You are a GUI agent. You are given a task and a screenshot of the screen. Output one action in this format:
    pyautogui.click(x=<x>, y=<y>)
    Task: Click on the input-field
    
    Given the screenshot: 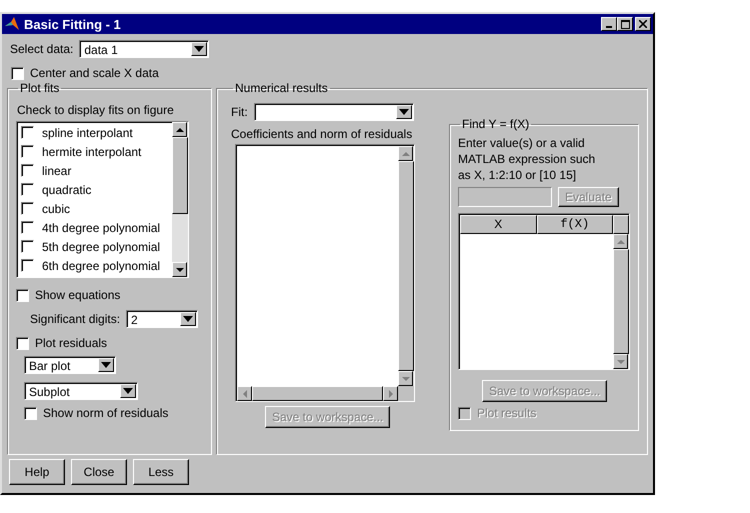 What is the action you would take?
    pyautogui.click(x=505, y=197)
    